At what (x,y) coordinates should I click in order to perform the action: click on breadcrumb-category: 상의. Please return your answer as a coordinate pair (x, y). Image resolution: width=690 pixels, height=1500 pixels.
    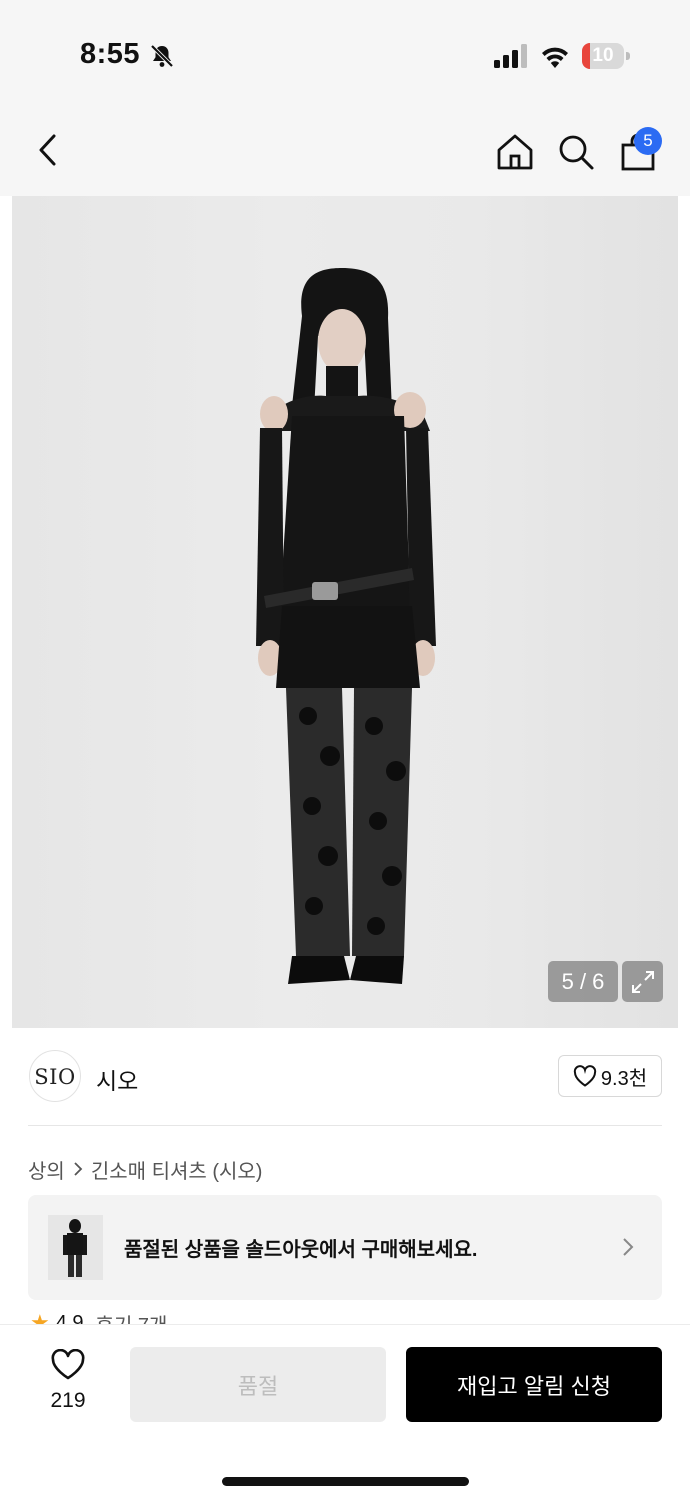
    Looking at the image, I should click on (46, 1169).